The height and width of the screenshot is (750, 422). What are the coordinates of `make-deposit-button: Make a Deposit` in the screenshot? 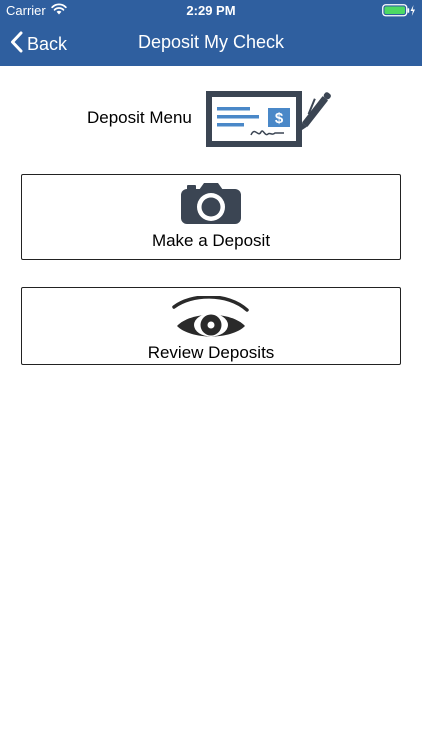 It's located at (211, 217).